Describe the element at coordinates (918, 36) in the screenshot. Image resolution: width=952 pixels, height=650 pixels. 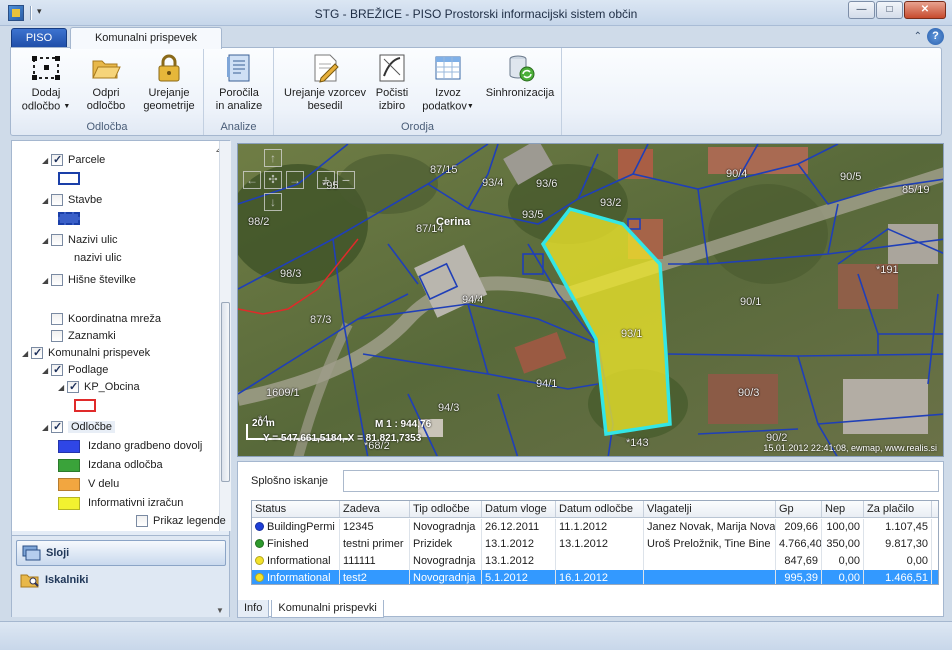
I see `minimize-ribbon-icon: ⌃` at that location.